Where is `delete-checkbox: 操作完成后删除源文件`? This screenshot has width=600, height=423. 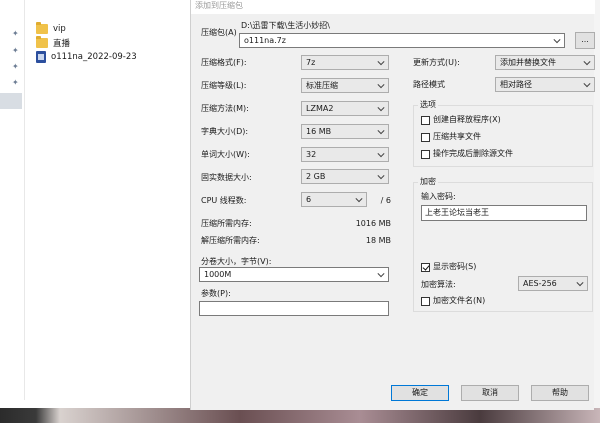 delete-checkbox: 操作完成后删除源文件 is located at coordinates (467, 154).